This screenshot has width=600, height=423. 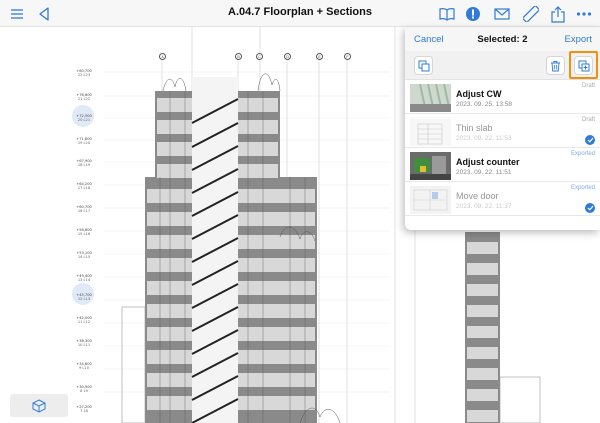 What do you see at coordinates (429, 39) in the screenshot?
I see `cancel-button: Cancel` at bounding box center [429, 39].